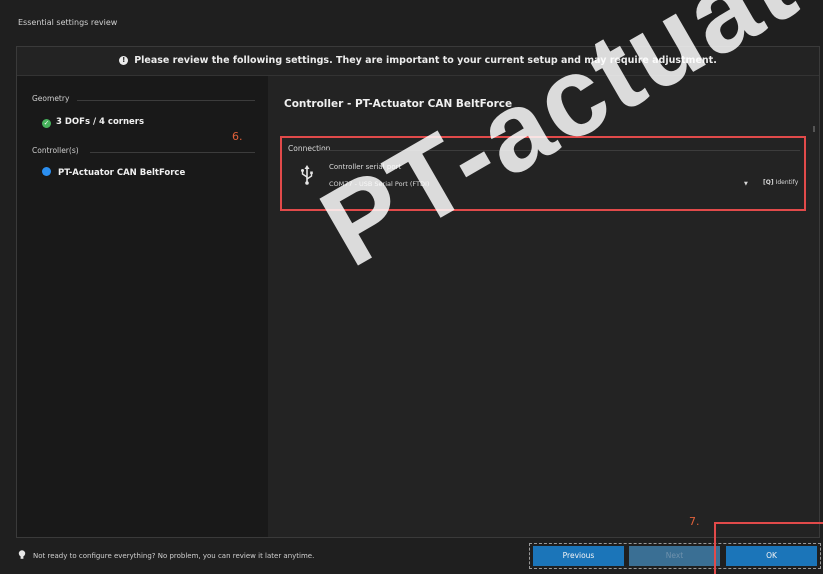 The image size is (823, 574). Describe the element at coordinates (787, 182) in the screenshot. I see `identify-label: Identify` at that location.